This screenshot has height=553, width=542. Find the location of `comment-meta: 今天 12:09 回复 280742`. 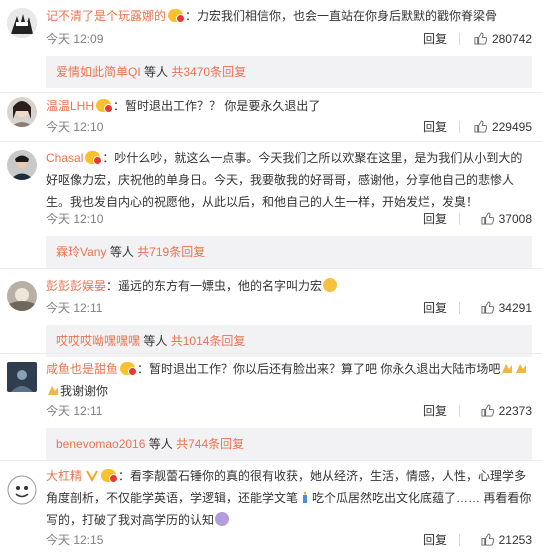

comment-meta: 今天 12:09 回复 280742 is located at coordinates (289, 39).